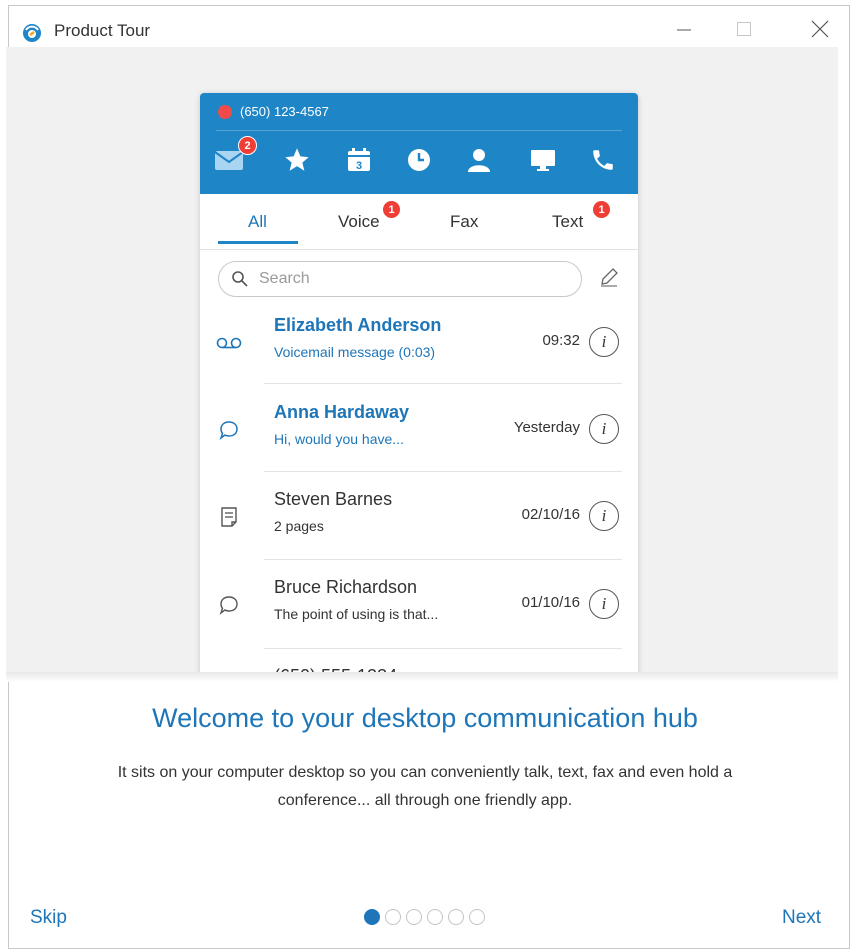 The image size is (850, 949). I want to click on preview-divider, so click(422, 677).